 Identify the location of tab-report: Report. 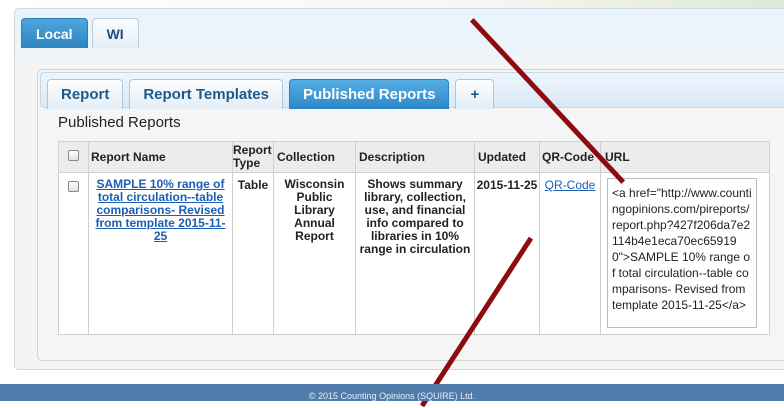
(85, 94).